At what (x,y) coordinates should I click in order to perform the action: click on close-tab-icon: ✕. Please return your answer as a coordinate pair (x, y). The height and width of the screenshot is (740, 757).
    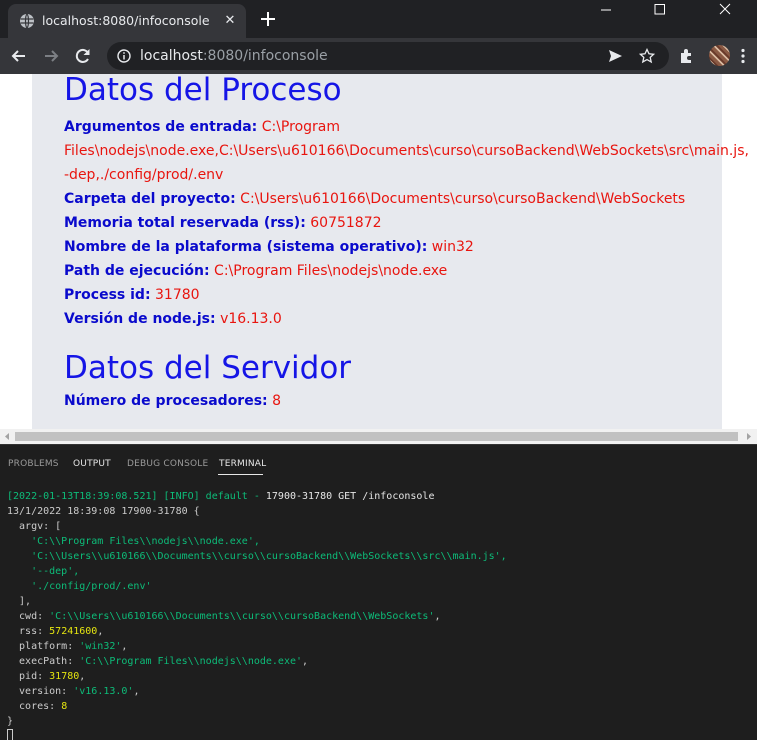
    Looking at the image, I should click on (230, 21).